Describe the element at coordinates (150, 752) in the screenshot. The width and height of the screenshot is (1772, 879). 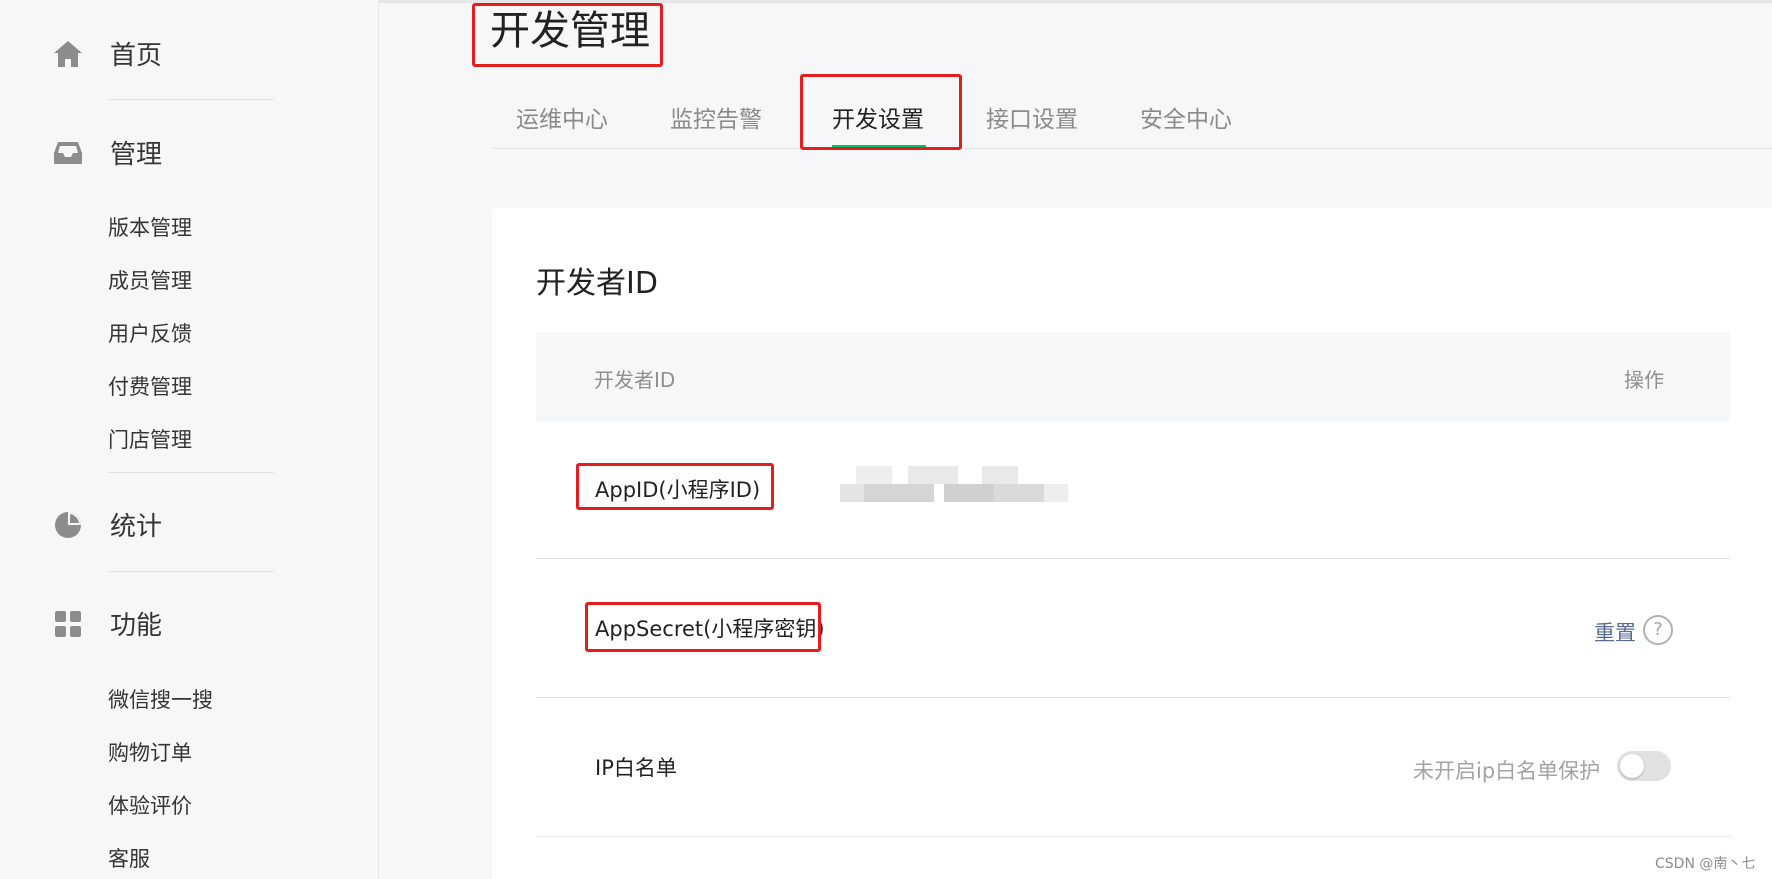
I see `sidebar-item-orders: 购物订单` at that location.